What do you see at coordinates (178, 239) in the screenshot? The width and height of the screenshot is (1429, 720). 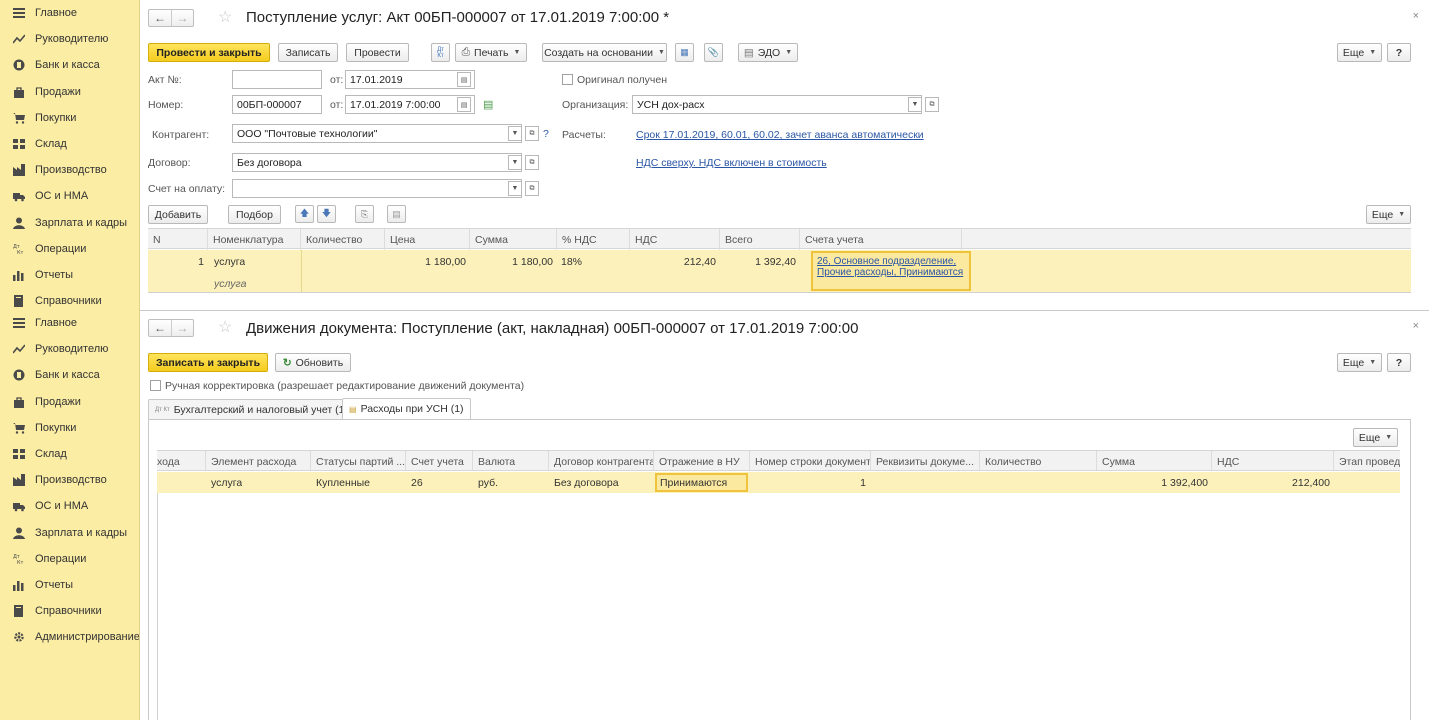 I see `column-header-n: N` at bounding box center [178, 239].